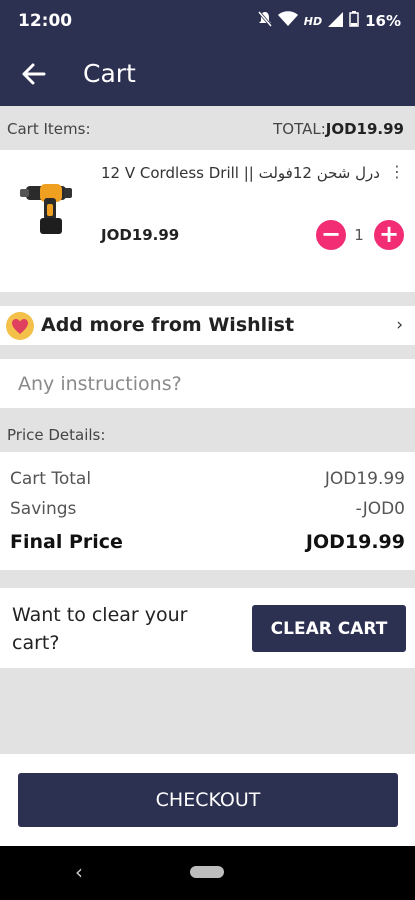 The height and width of the screenshot is (900, 415). What do you see at coordinates (380, 509) in the screenshot?
I see `savings-value: -JOD0` at bounding box center [380, 509].